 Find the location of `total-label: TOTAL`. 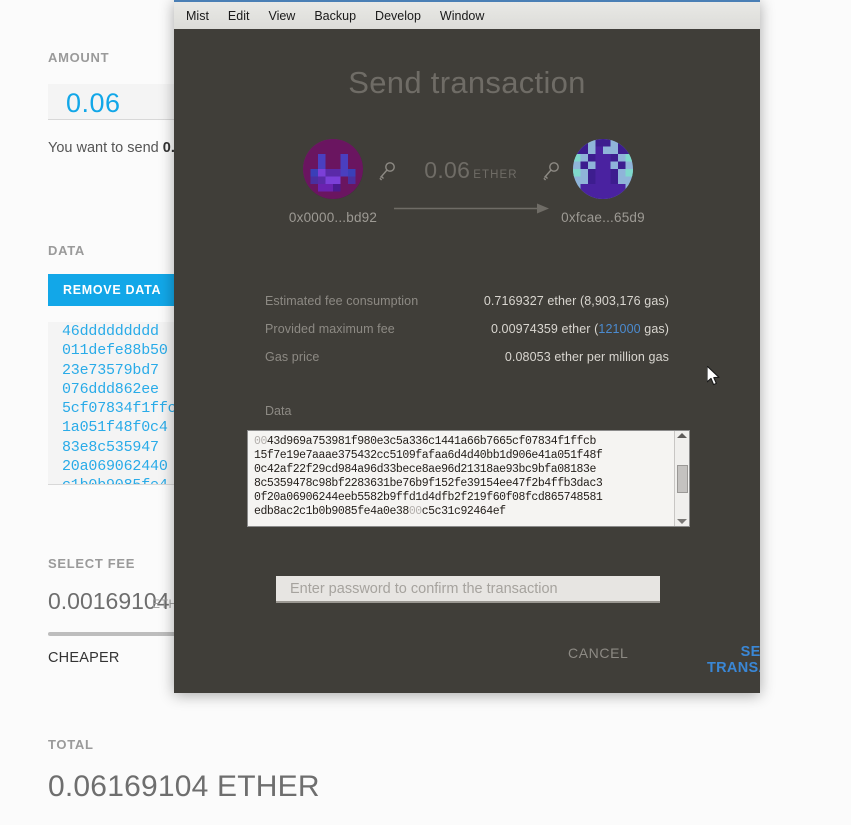

total-label: TOTAL is located at coordinates (71, 744).